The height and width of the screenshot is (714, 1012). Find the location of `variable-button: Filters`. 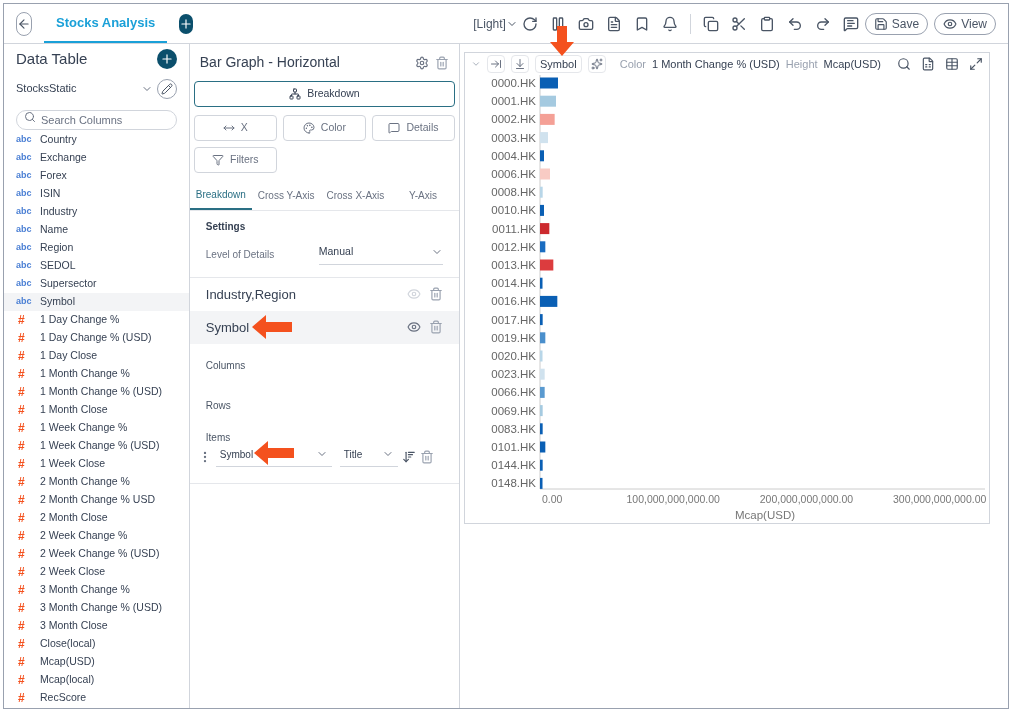

variable-button: Filters is located at coordinates (235, 160).